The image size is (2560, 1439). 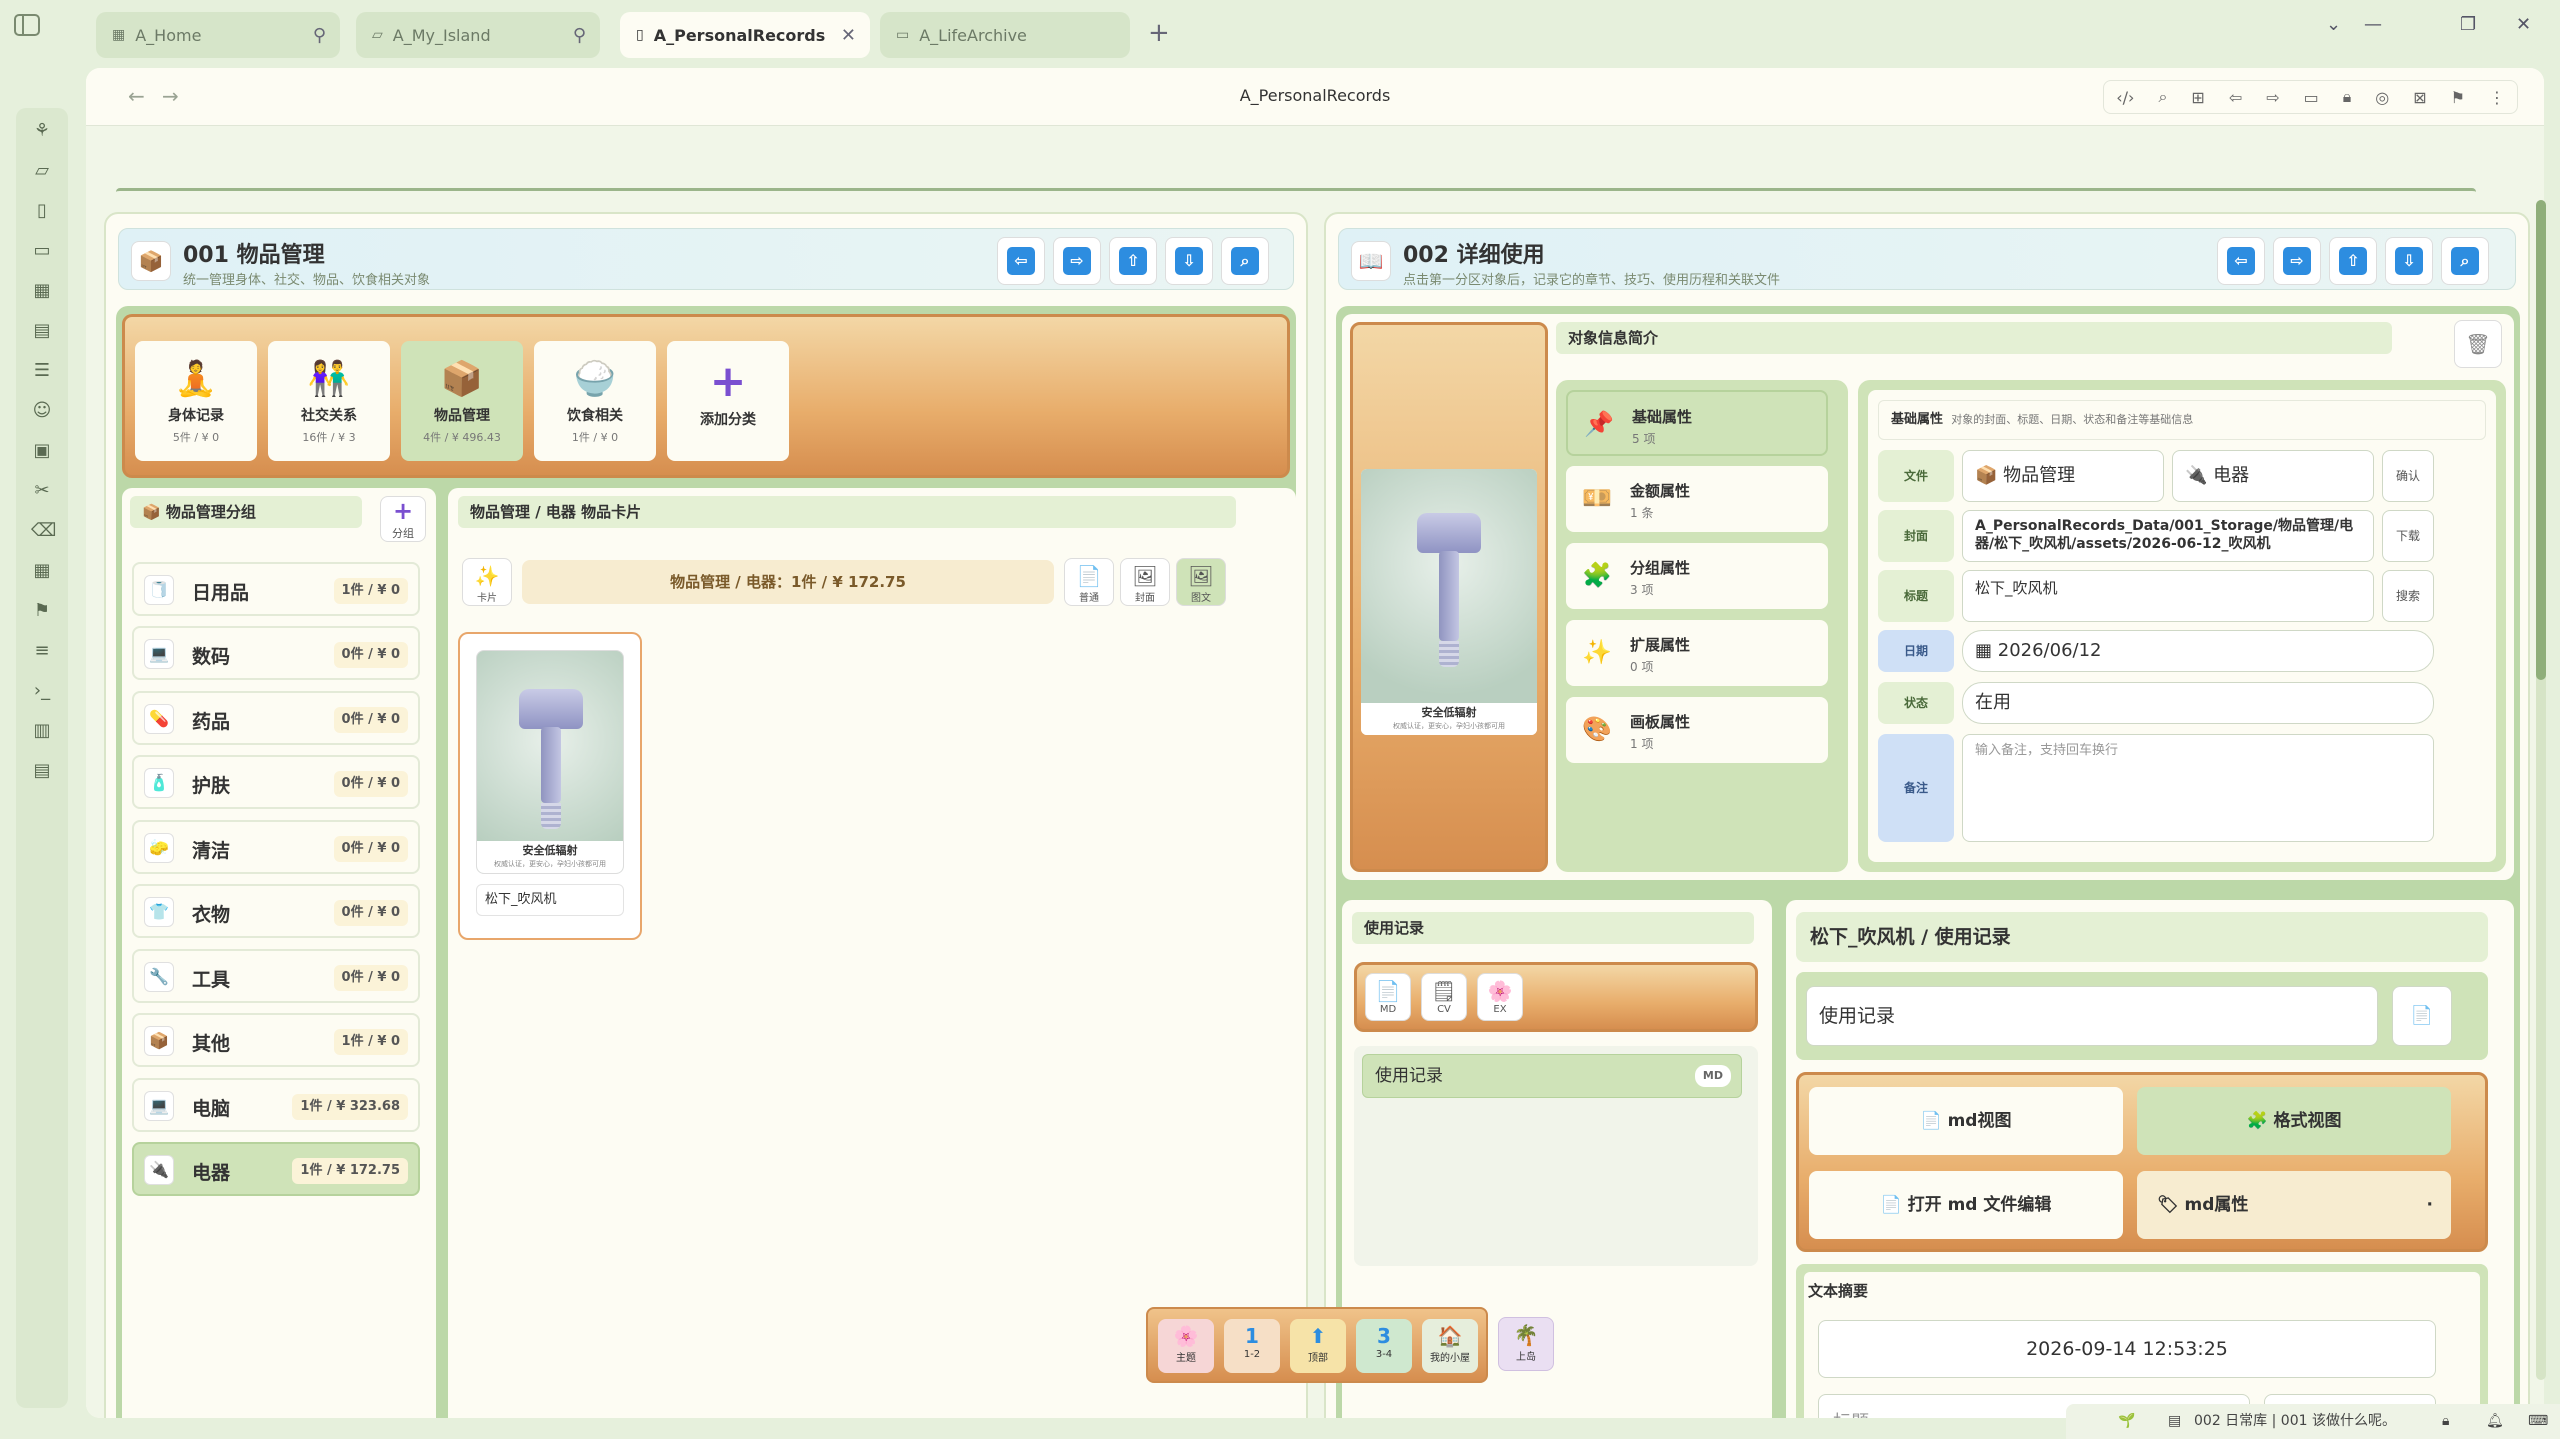 What do you see at coordinates (2408, 596) in the screenshot?
I see `search-title-button: 搜索` at bounding box center [2408, 596].